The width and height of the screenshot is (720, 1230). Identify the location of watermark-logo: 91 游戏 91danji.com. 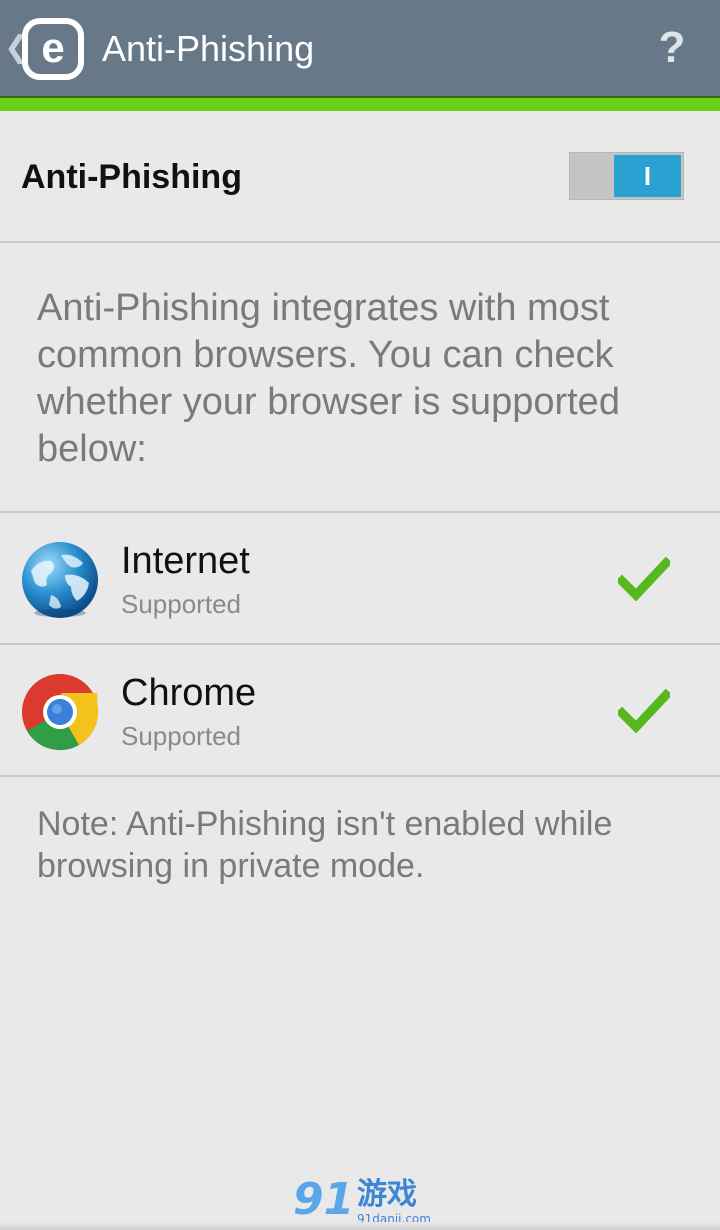
(363, 1201).